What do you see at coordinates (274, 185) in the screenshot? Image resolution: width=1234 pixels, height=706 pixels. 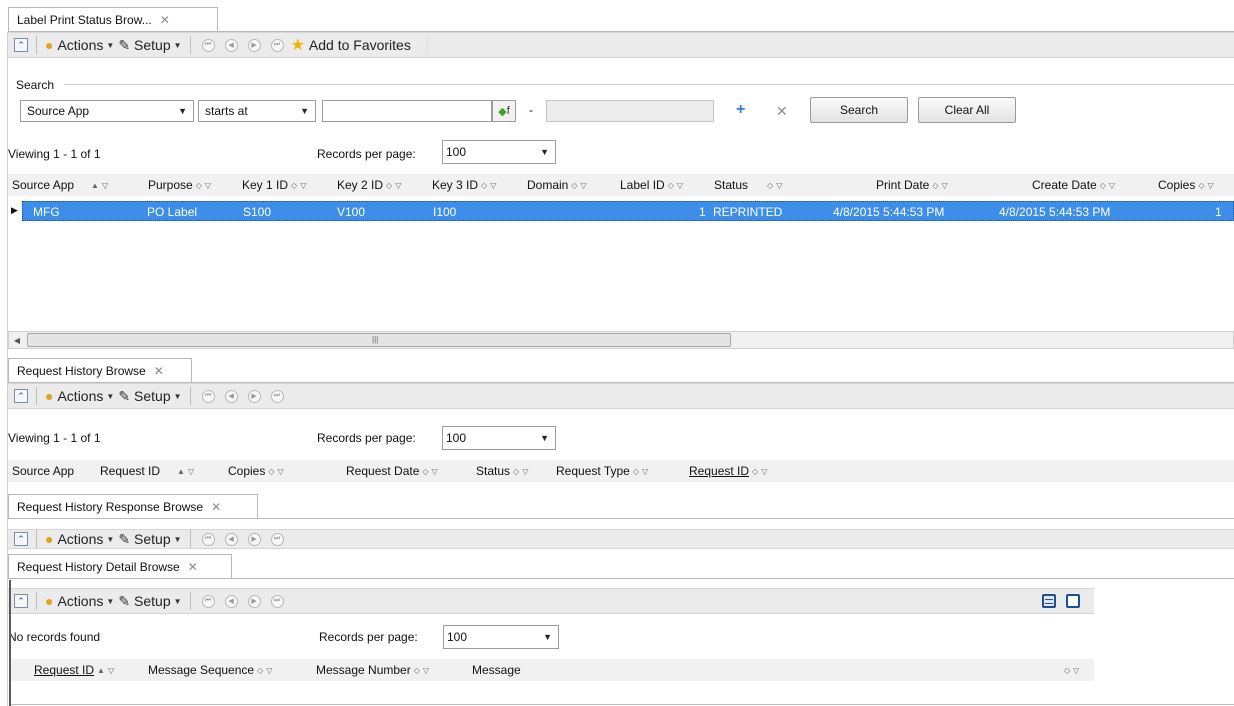 I see `column-header-key1-id: Key 1 ID ◇ ▽` at bounding box center [274, 185].